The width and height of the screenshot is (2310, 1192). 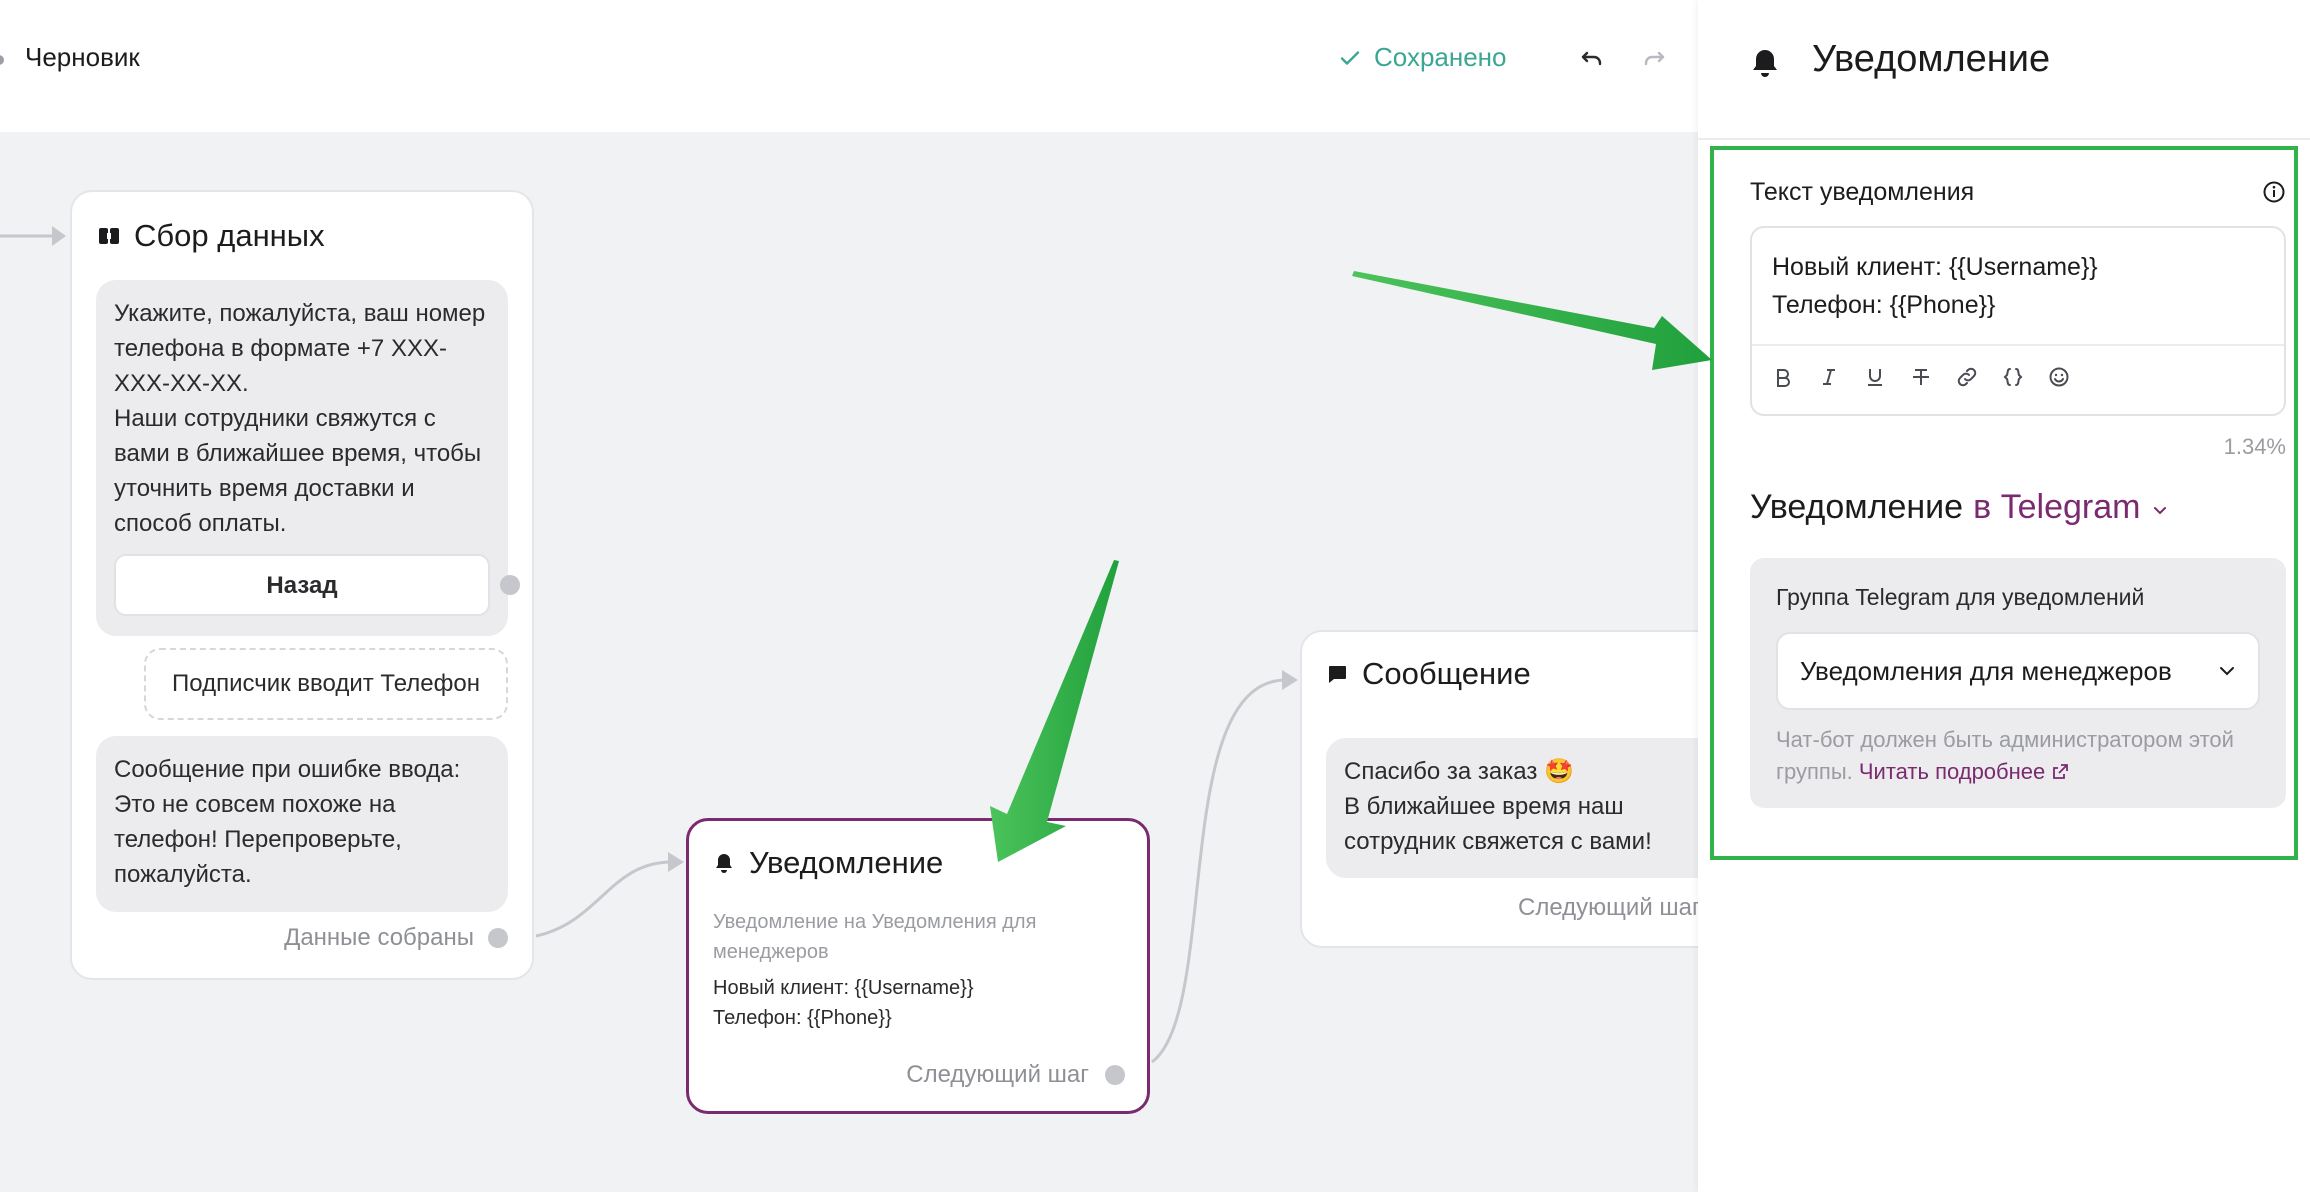 I want to click on status-dot, so click(x=2, y=60).